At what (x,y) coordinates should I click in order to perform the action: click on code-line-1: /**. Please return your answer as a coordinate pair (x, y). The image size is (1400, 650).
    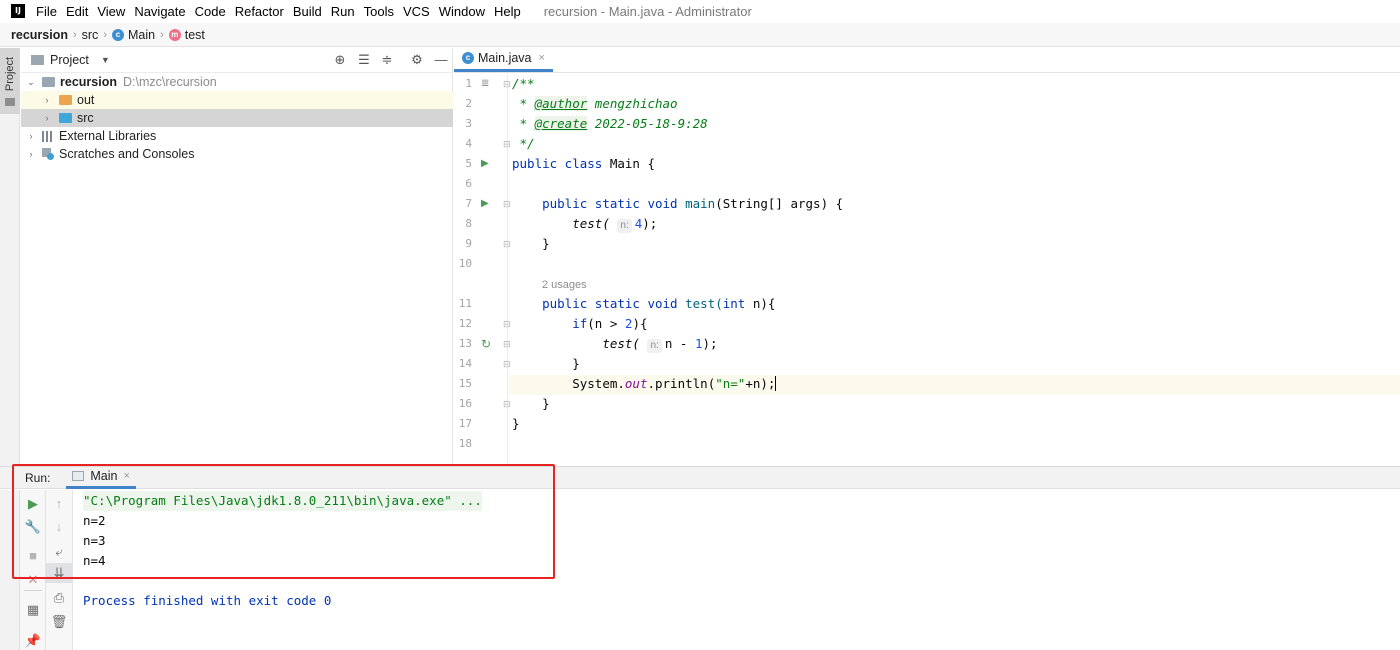
    Looking at the image, I should click on (523, 83).